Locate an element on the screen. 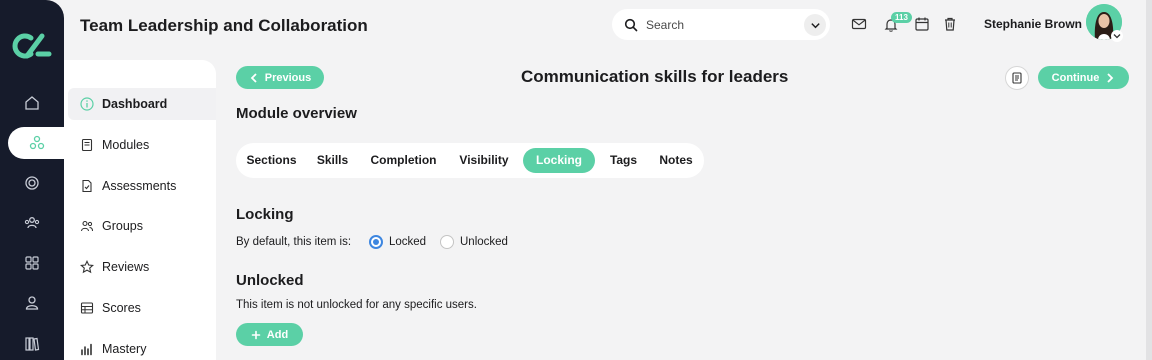 The width and height of the screenshot is (1152, 360). default-state-label: By default, this item is: is located at coordinates (294, 242).